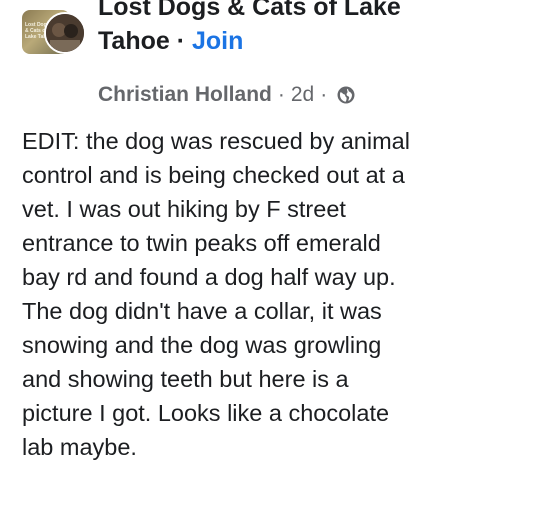 This screenshot has height=529, width=533. I want to click on post-text-line: picture I got. Looks like a chocolate, so click(206, 413).